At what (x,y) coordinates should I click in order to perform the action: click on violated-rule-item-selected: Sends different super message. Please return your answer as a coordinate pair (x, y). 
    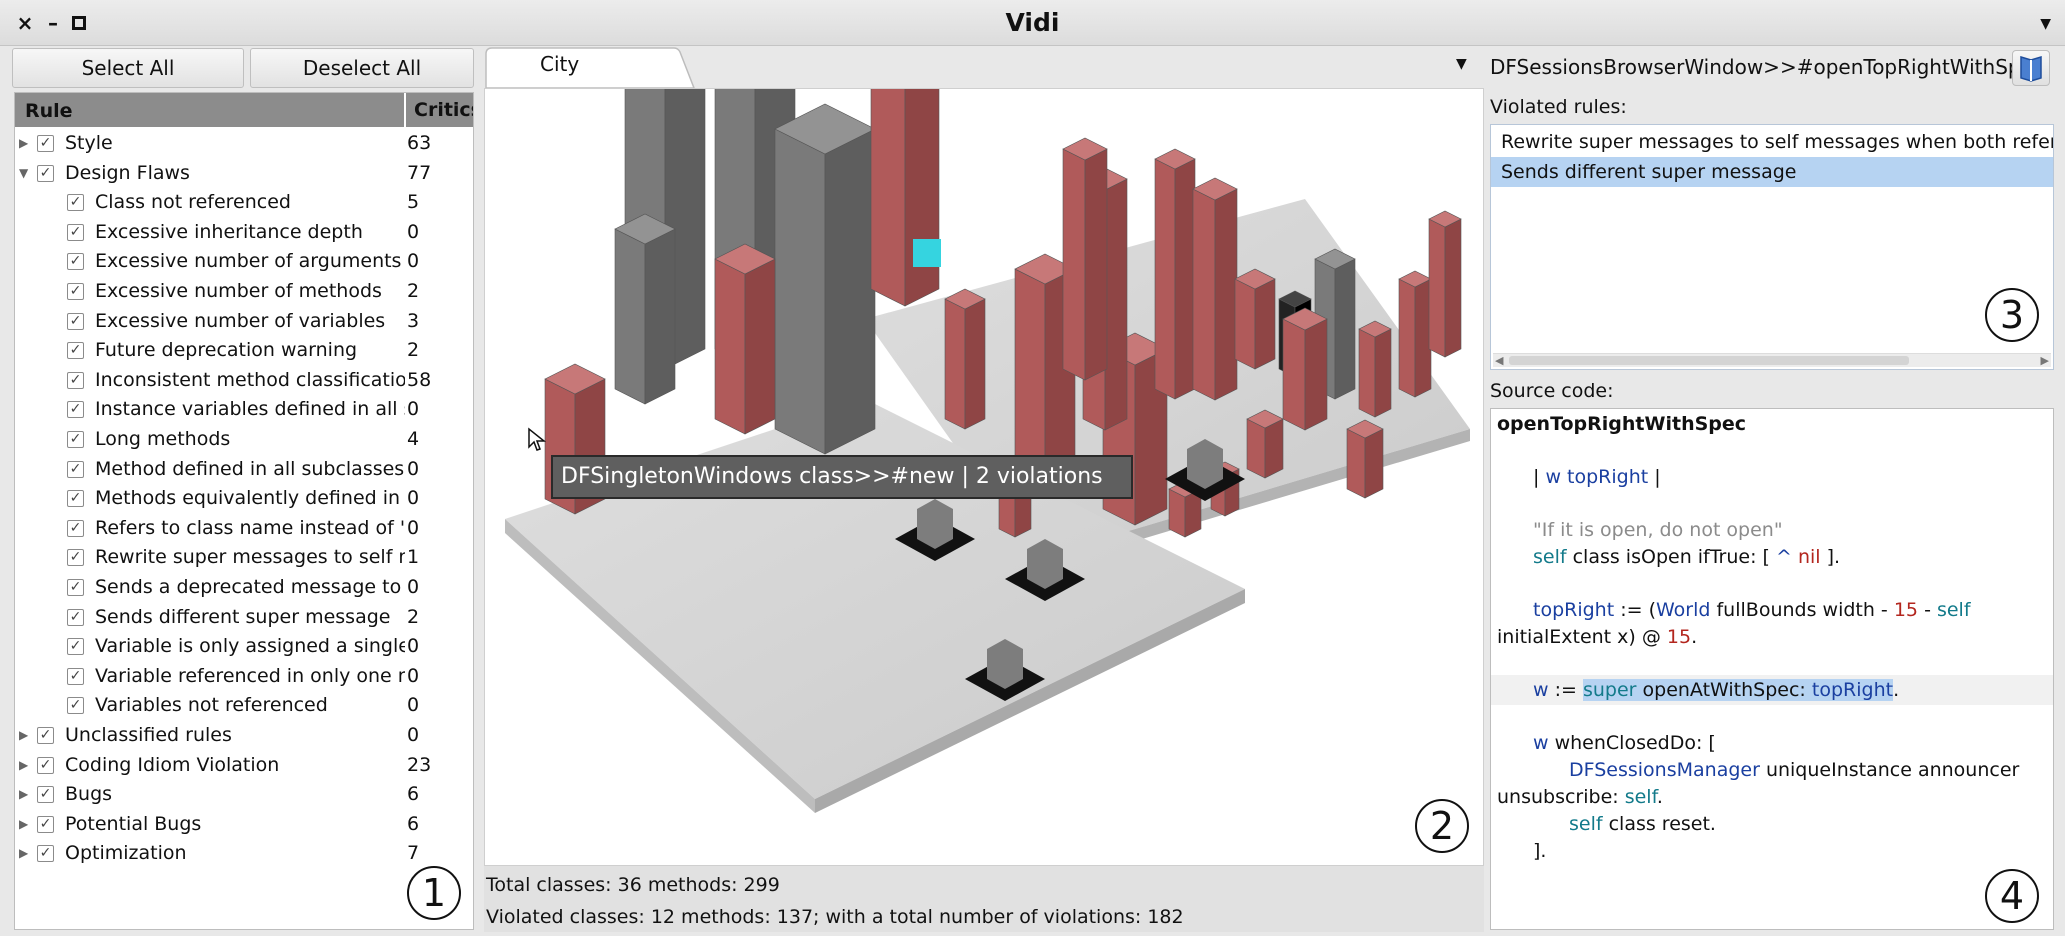
    Looking at the image, I should click on (1772, 172).